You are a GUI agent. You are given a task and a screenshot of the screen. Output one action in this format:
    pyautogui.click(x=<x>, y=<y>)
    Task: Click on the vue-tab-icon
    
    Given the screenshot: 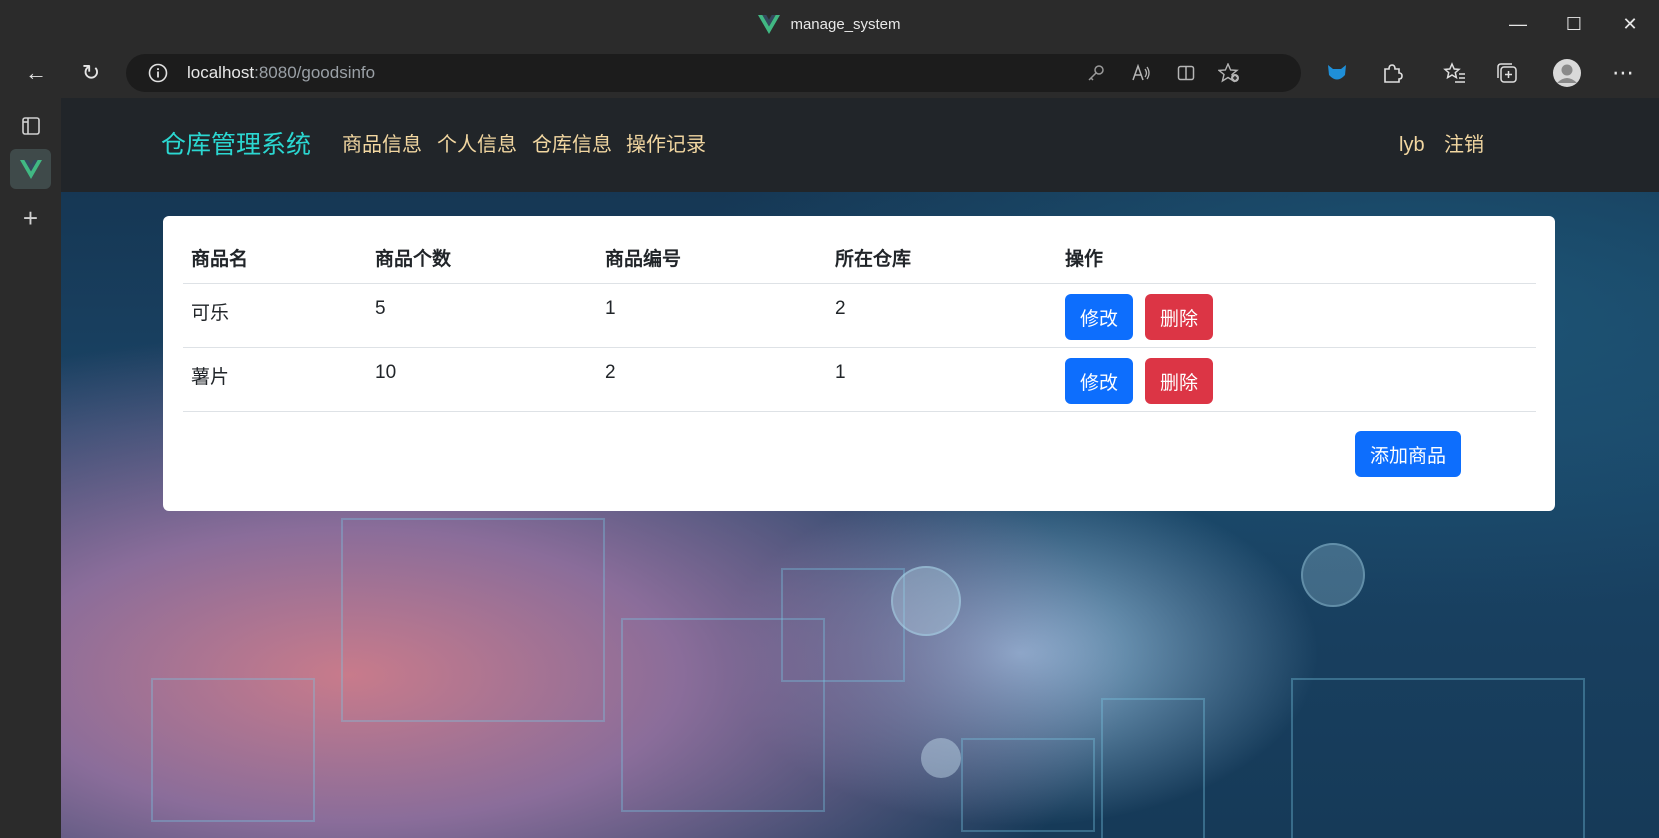 What is the action you would take?
    pyautogui.click(x=30, y=169)
    